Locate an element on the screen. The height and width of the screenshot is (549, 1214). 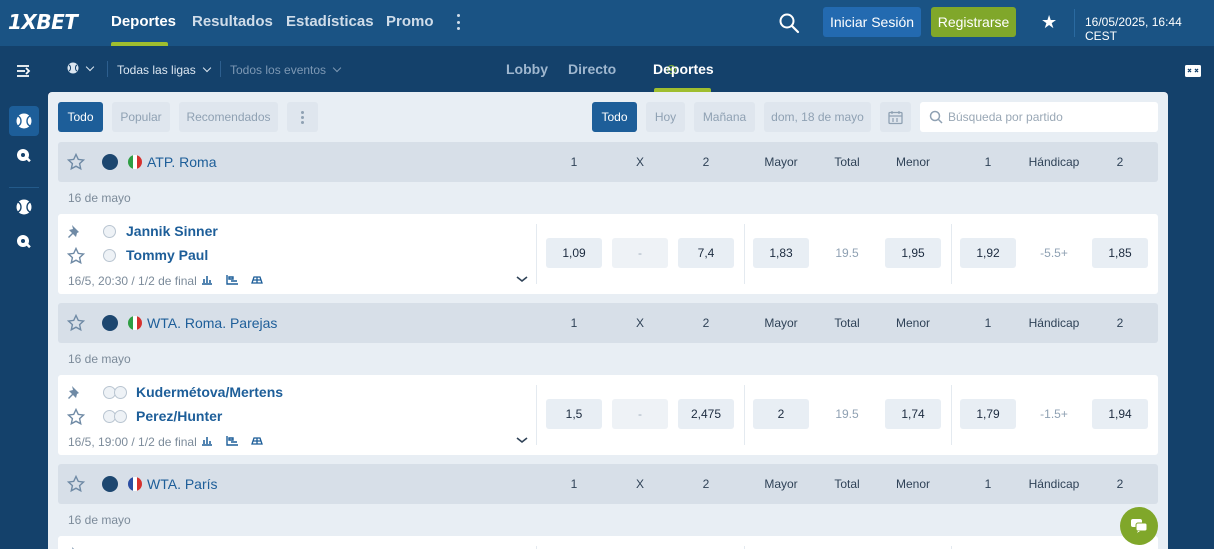
register-button: Registrarse is located at coordinates (973, 22).